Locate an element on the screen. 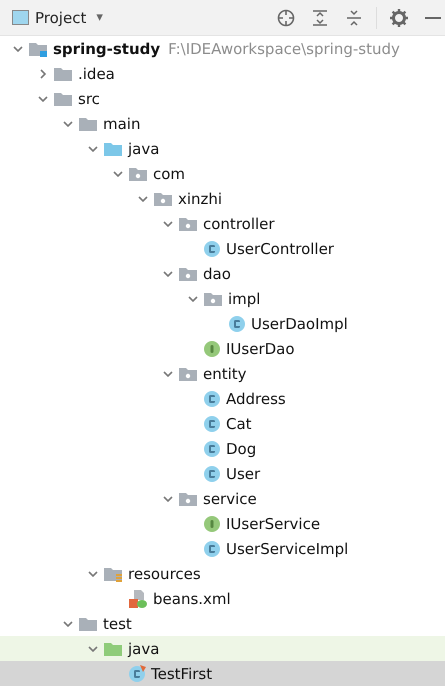 This screenshot has height=686, width=445. tree-row: spring-study F:\IDEAworkspace\spring-study is located at coordinates (222, 48).